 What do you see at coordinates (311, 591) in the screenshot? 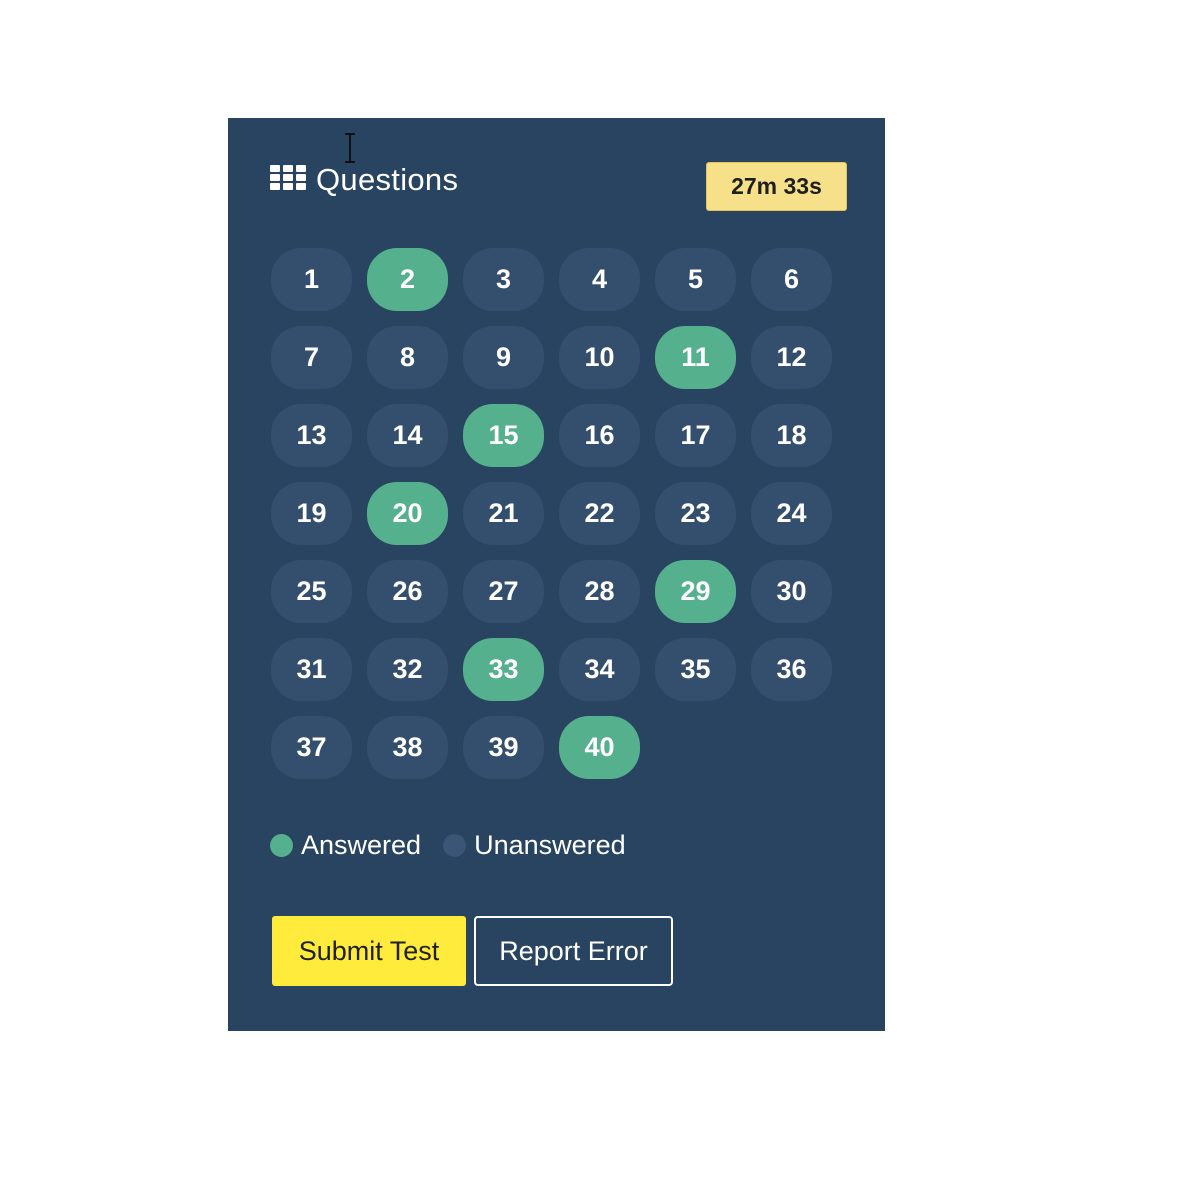
I see `question-button-25: 25` at bounding box center [311, 591].